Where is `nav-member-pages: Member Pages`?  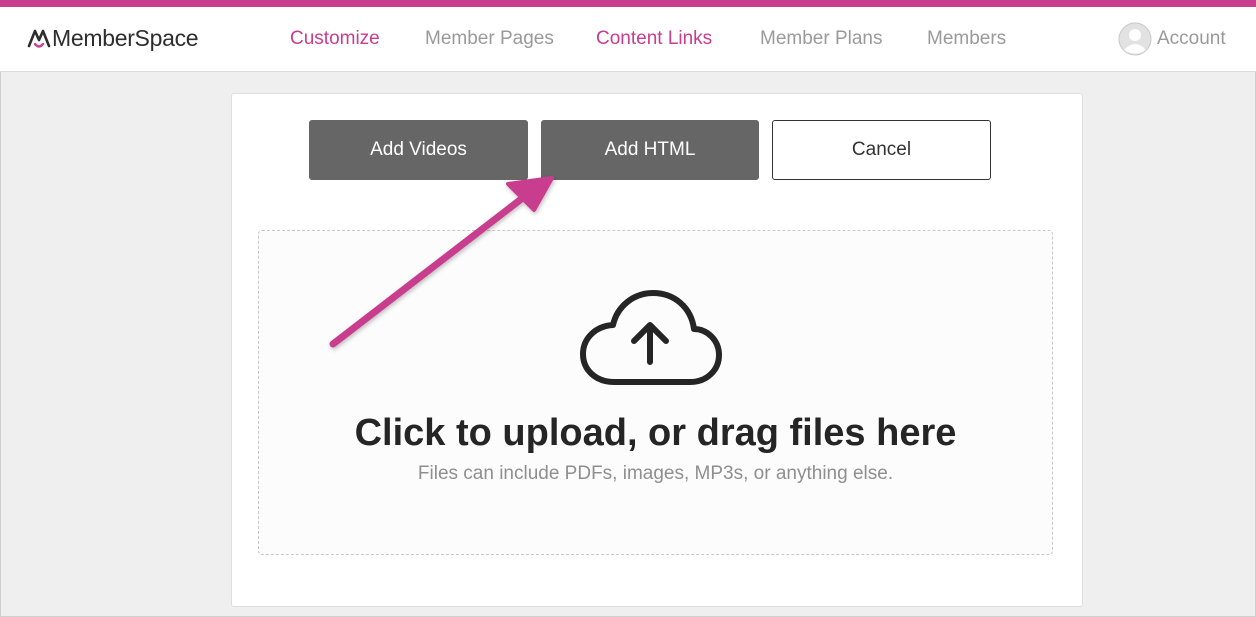
nav-member-pages: Member Pages is located at coordinates (489, 39).